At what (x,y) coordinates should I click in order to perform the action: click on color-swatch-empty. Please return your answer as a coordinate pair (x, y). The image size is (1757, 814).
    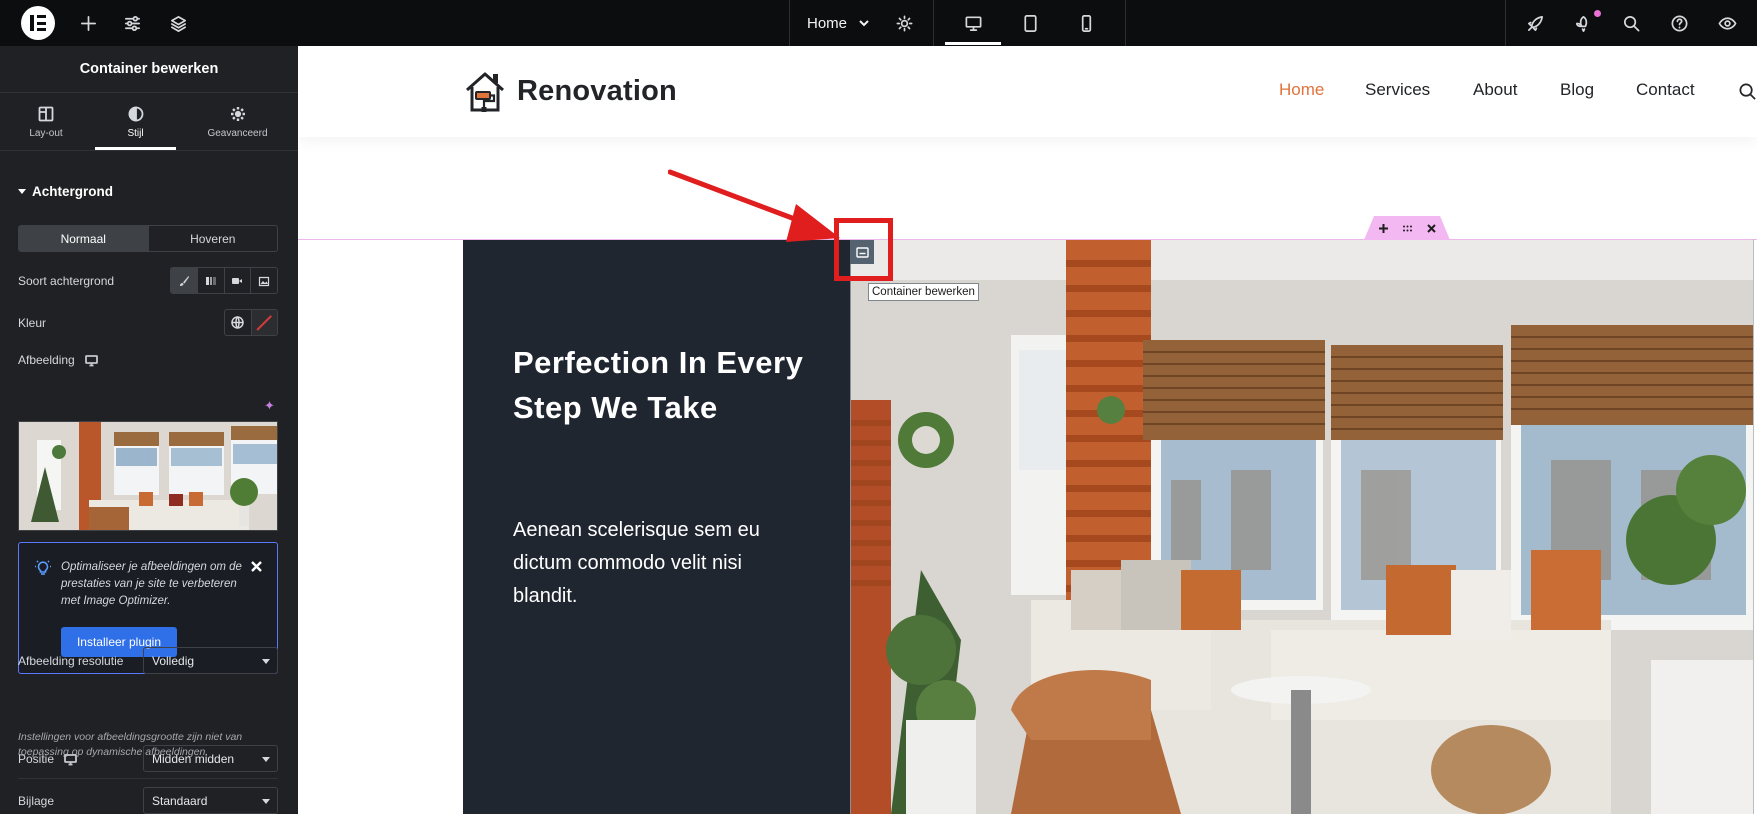
    Looking at the image, I should click on (263, 322).